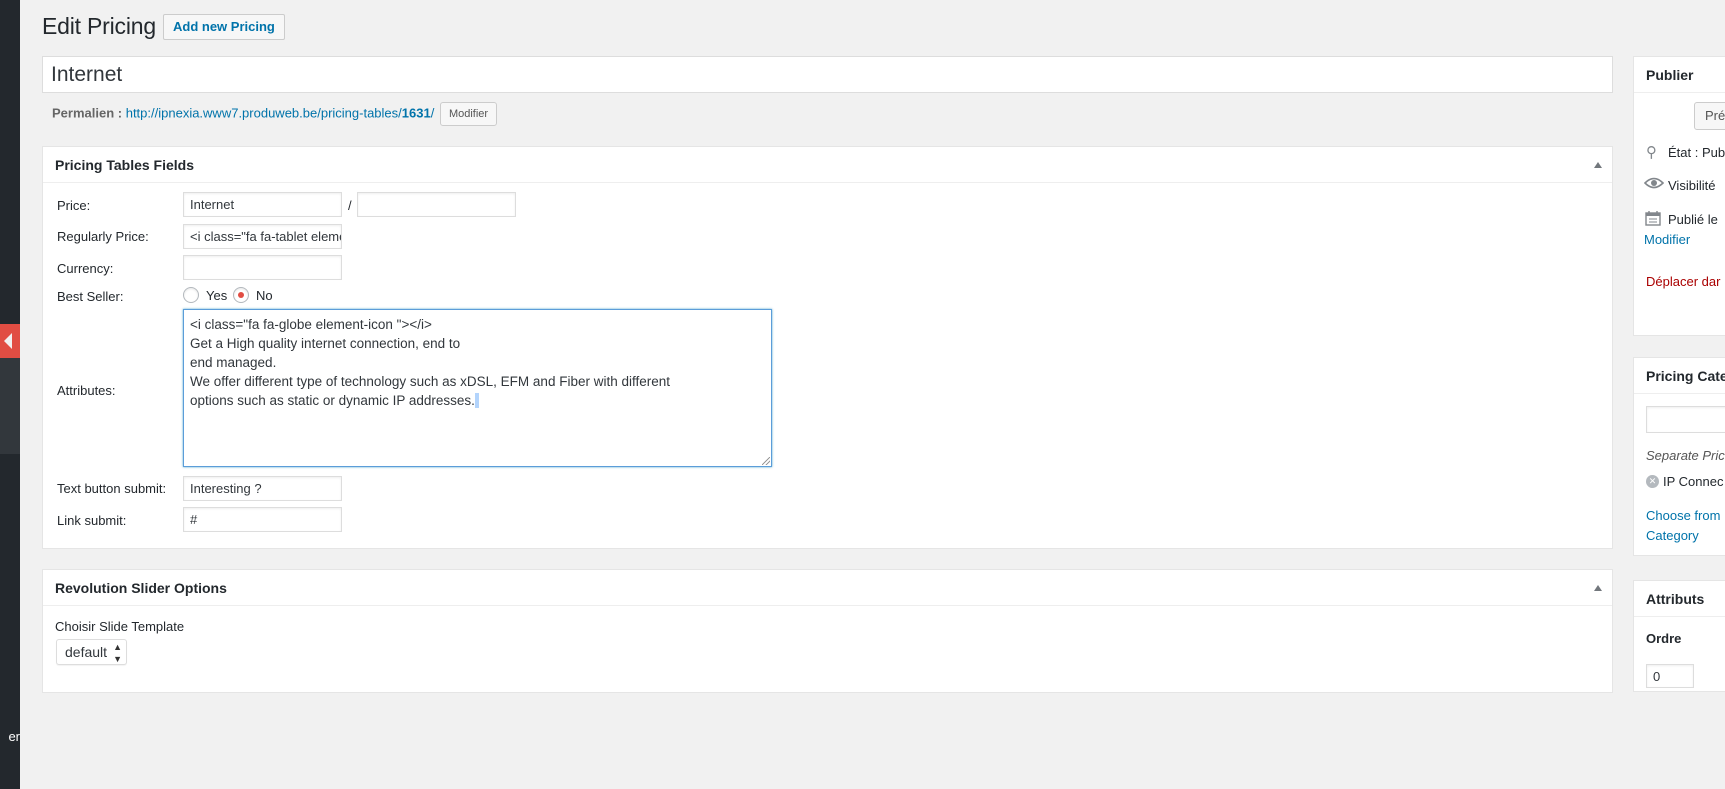 This screenshot has height=789, width=1725. I want to click on remove-tag-icon: ✕, so click(1652, 481).